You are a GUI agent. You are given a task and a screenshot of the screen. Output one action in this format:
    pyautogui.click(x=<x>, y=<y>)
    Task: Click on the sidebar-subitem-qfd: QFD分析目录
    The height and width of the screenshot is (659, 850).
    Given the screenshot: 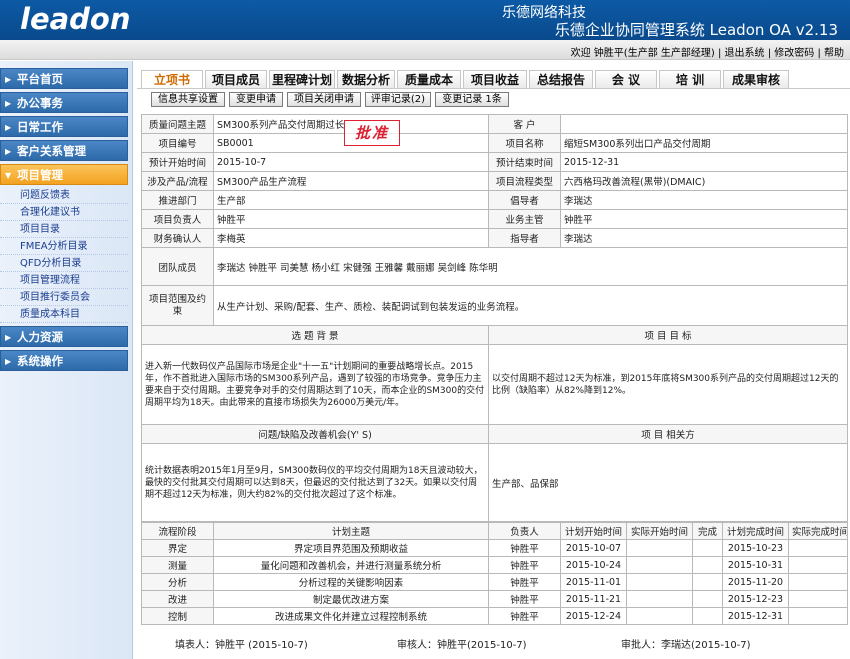 What is the action you would take?
    pyautogui.click(x=64, y=263)
    